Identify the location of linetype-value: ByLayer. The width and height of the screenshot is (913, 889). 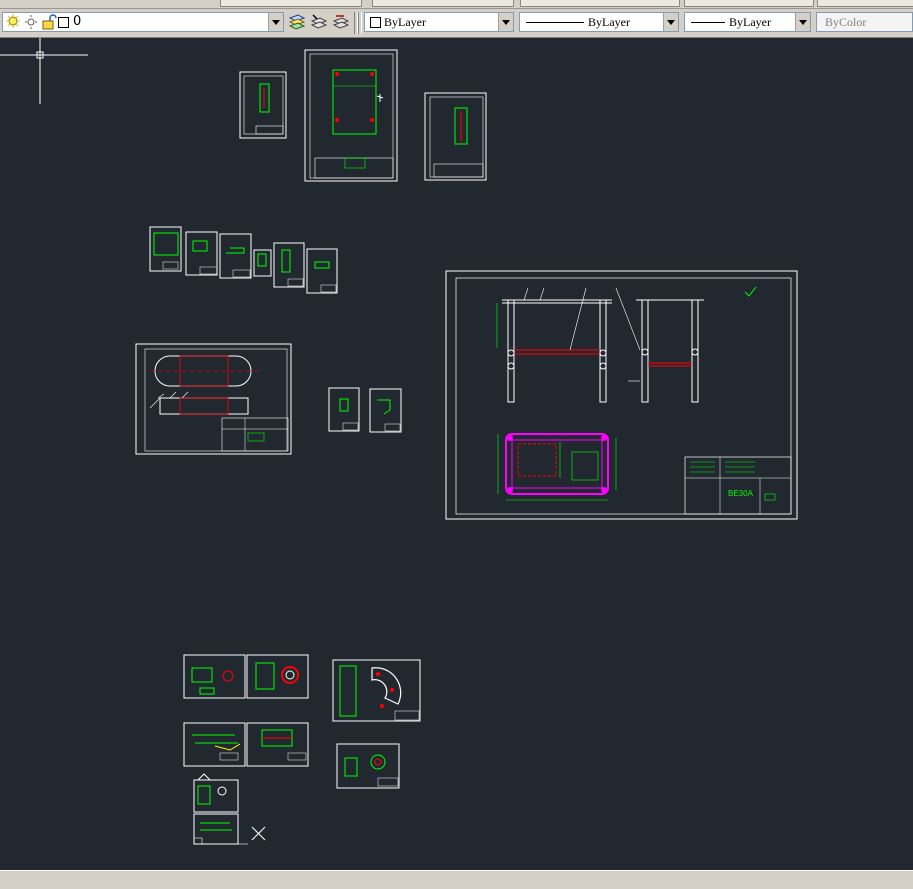
(609, 22).